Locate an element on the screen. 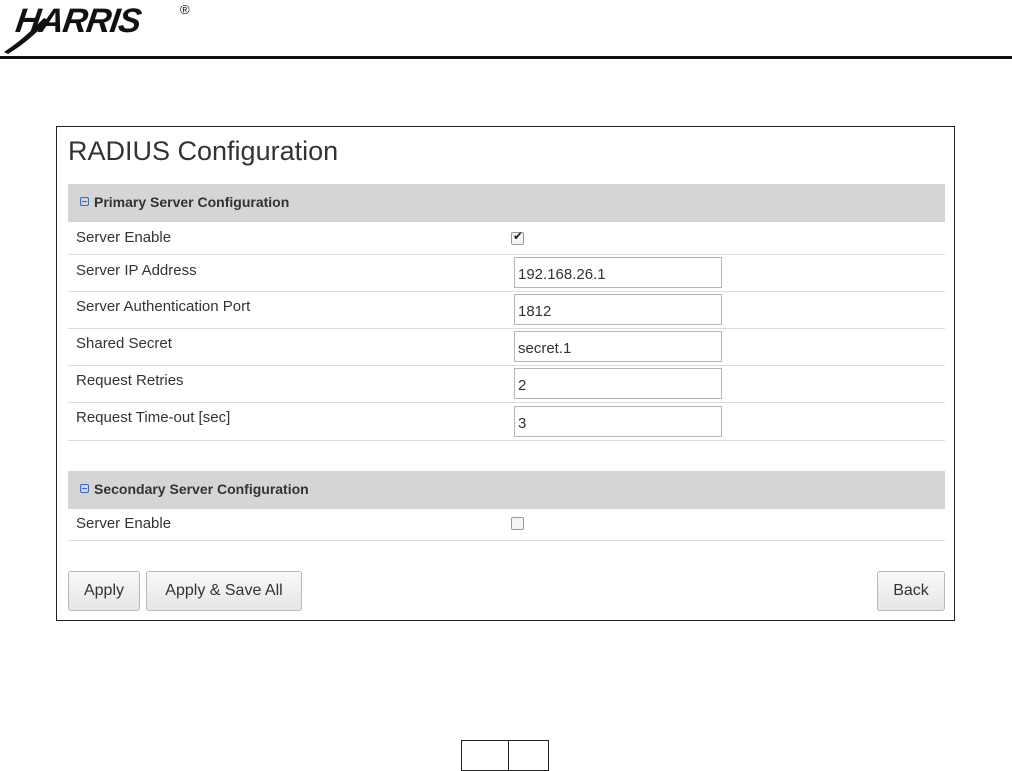  primary-section-header: Primary Server Configuration is located at coordinates (506, 203).